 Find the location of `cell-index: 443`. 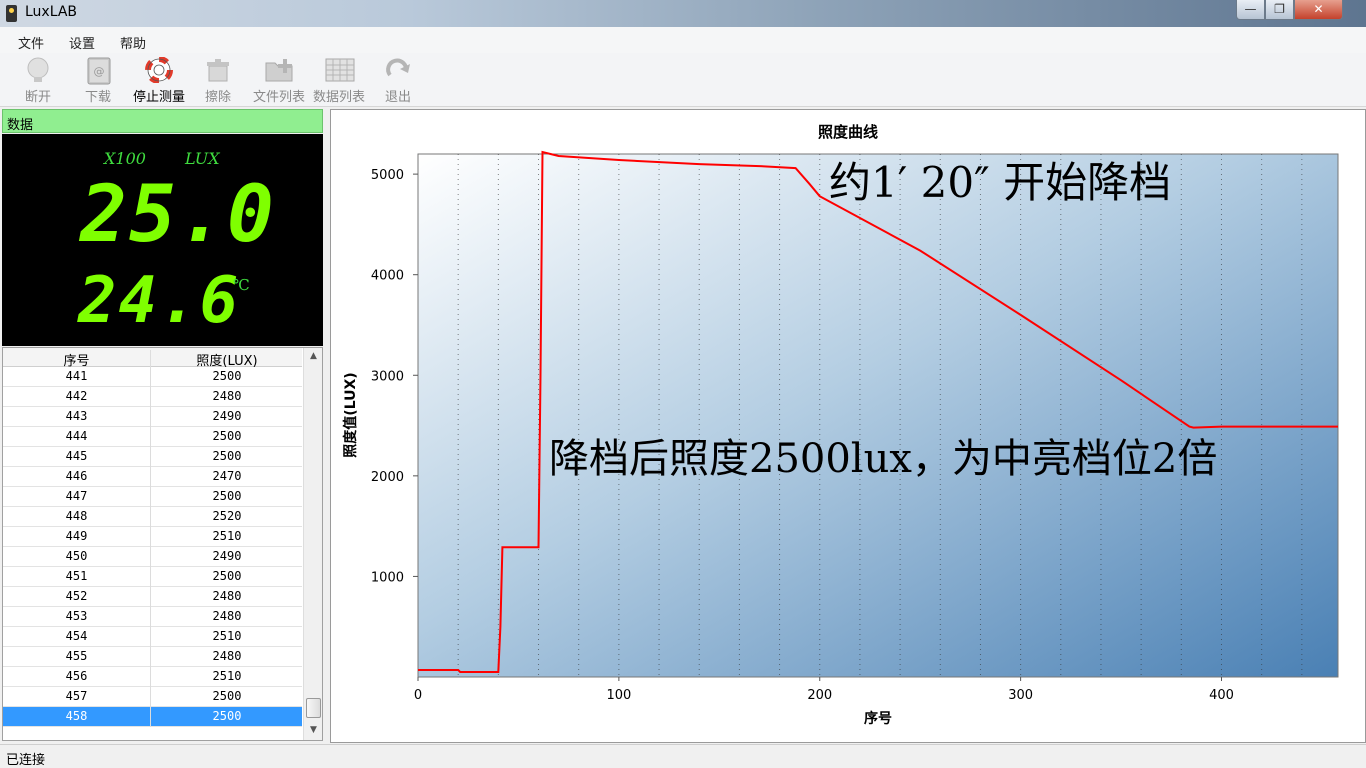

cell-index: 443 is located at coordinates (77, 417).